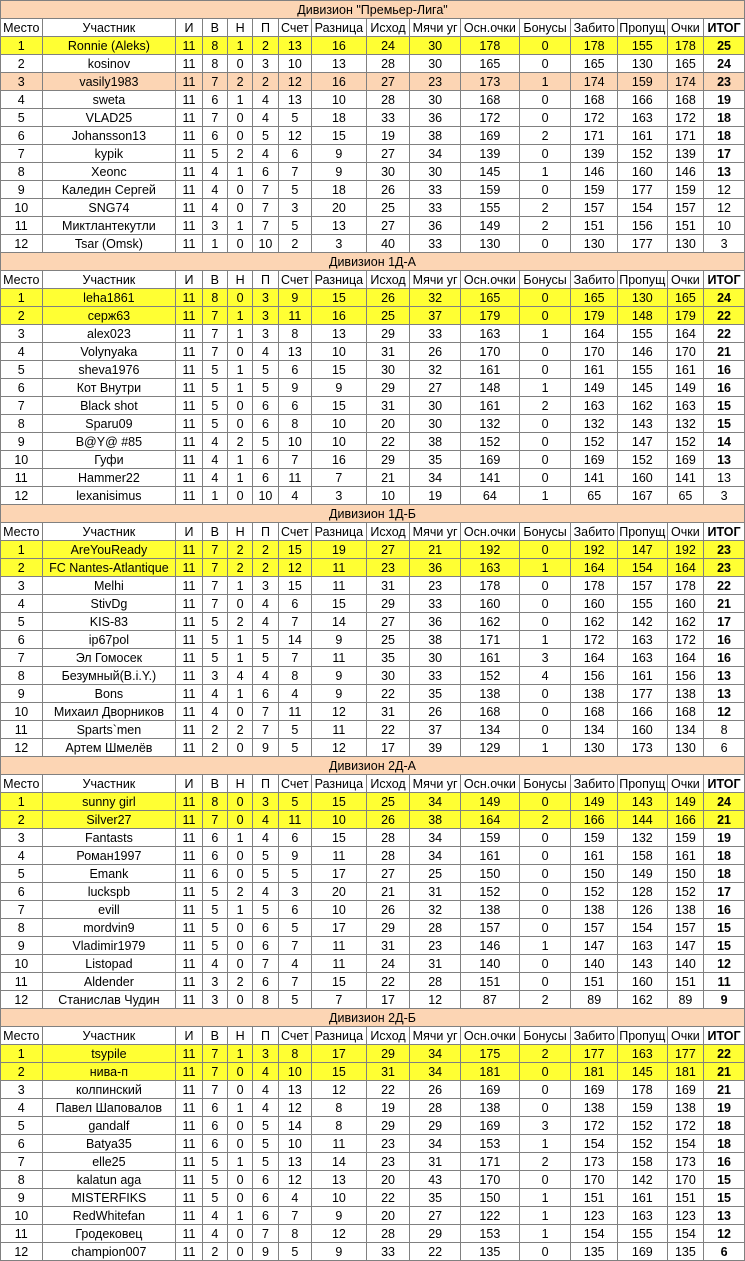 The image size is (745, 1261). Describe the element at coordinates (435, 117) in the screenshot. I see `corners-cell: 36` at that location.